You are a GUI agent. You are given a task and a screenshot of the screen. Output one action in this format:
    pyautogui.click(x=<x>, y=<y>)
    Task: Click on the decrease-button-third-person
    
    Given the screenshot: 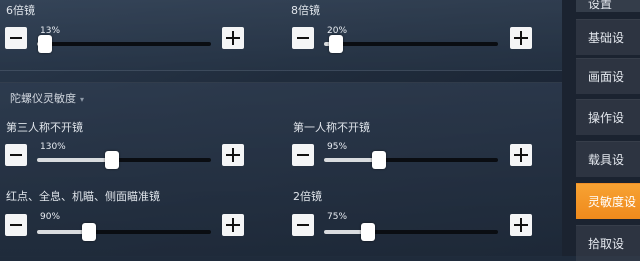 What is the action you would take?
    pyautogui.click(x=16, y=155)
    